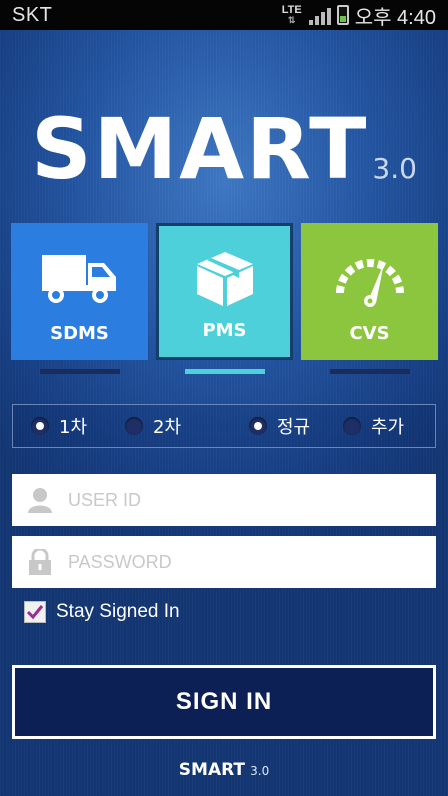 The height and width of the screenshot is (796, 448). I want to click on tile-sdms: SDMS, so click(79, 291).